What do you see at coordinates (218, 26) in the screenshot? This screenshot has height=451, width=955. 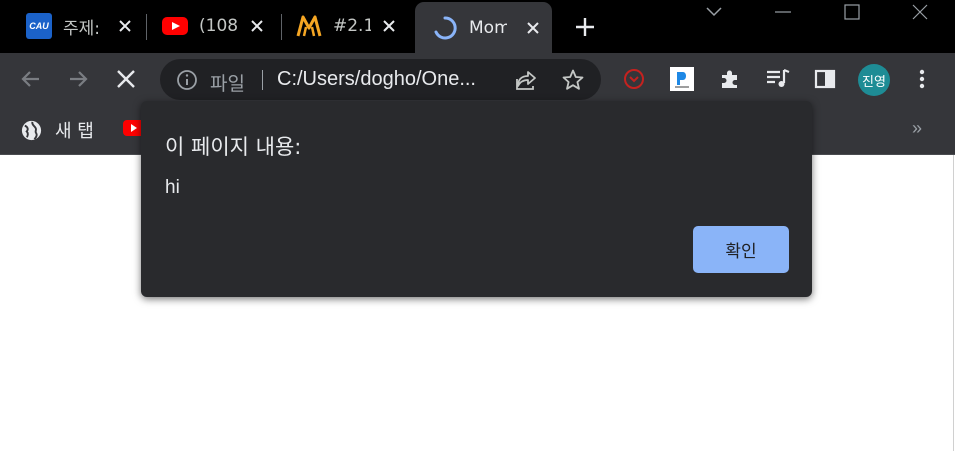 I see `tab-label: (108)` at bounding box center [218, 26].